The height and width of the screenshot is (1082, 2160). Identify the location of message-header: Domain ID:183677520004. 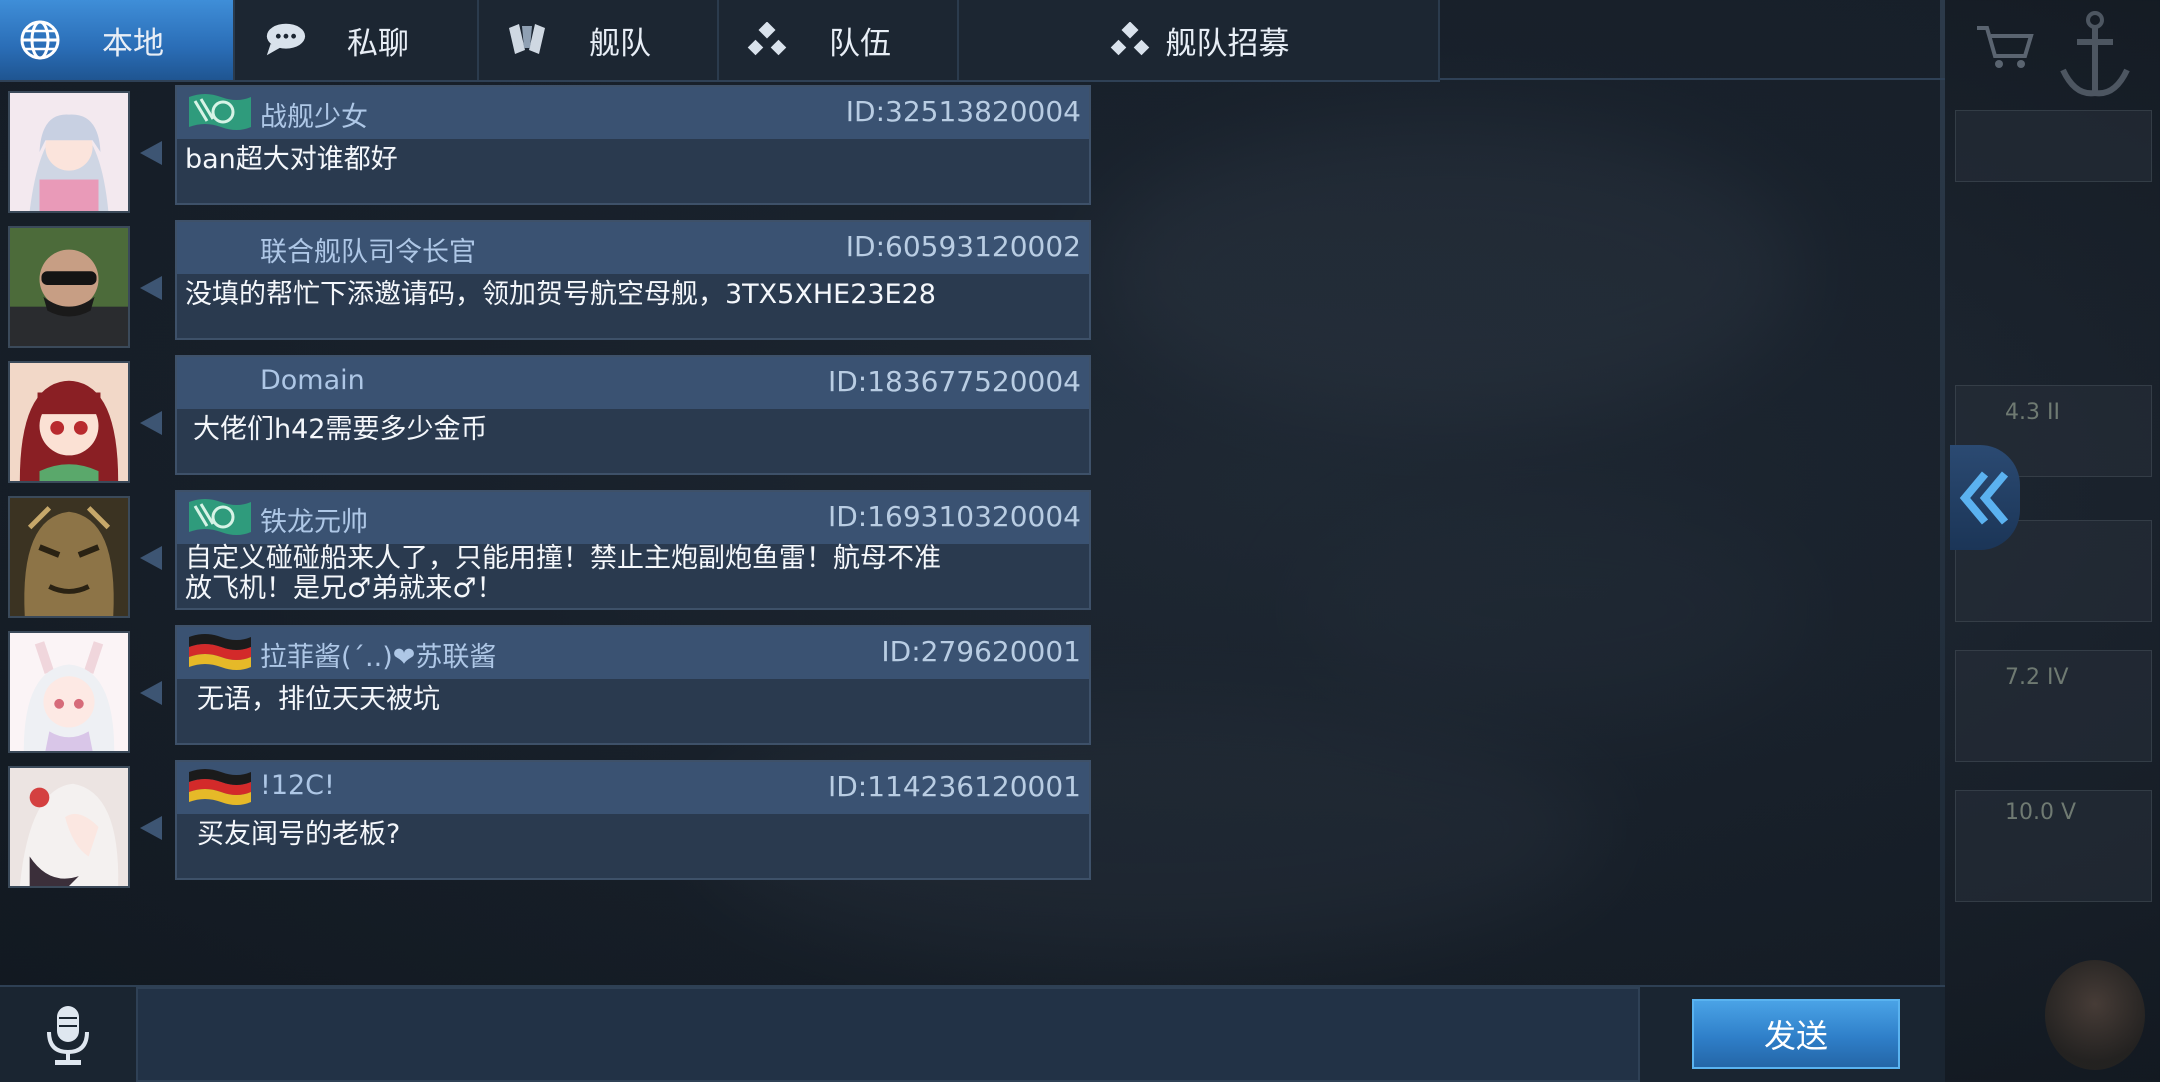
(633, 383).